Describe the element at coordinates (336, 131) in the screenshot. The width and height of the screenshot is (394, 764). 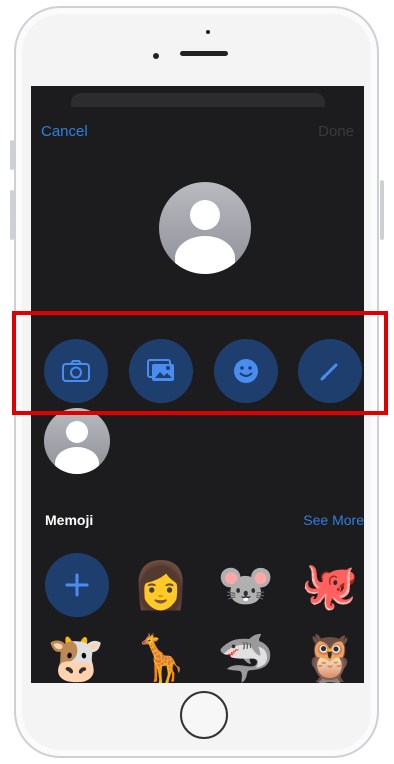
I see `done-button: Done` at that location.